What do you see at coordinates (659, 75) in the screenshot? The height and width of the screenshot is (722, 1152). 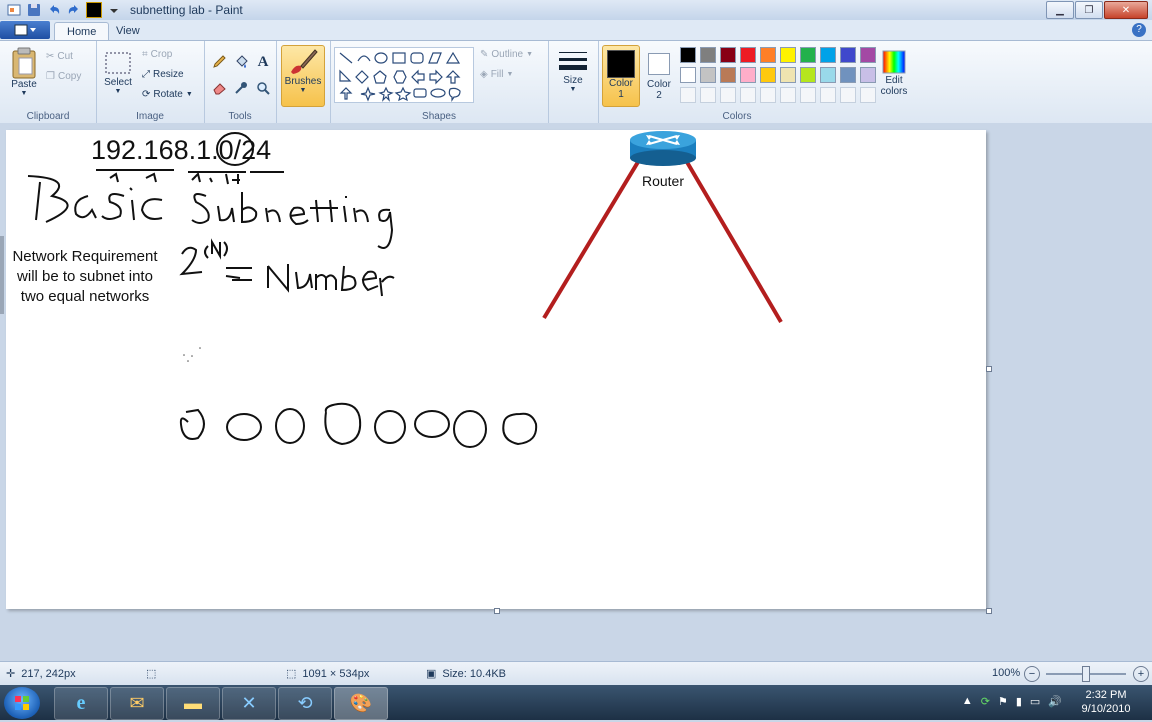 I see `color2-button: Color 2` at bounding box center [659, 75].